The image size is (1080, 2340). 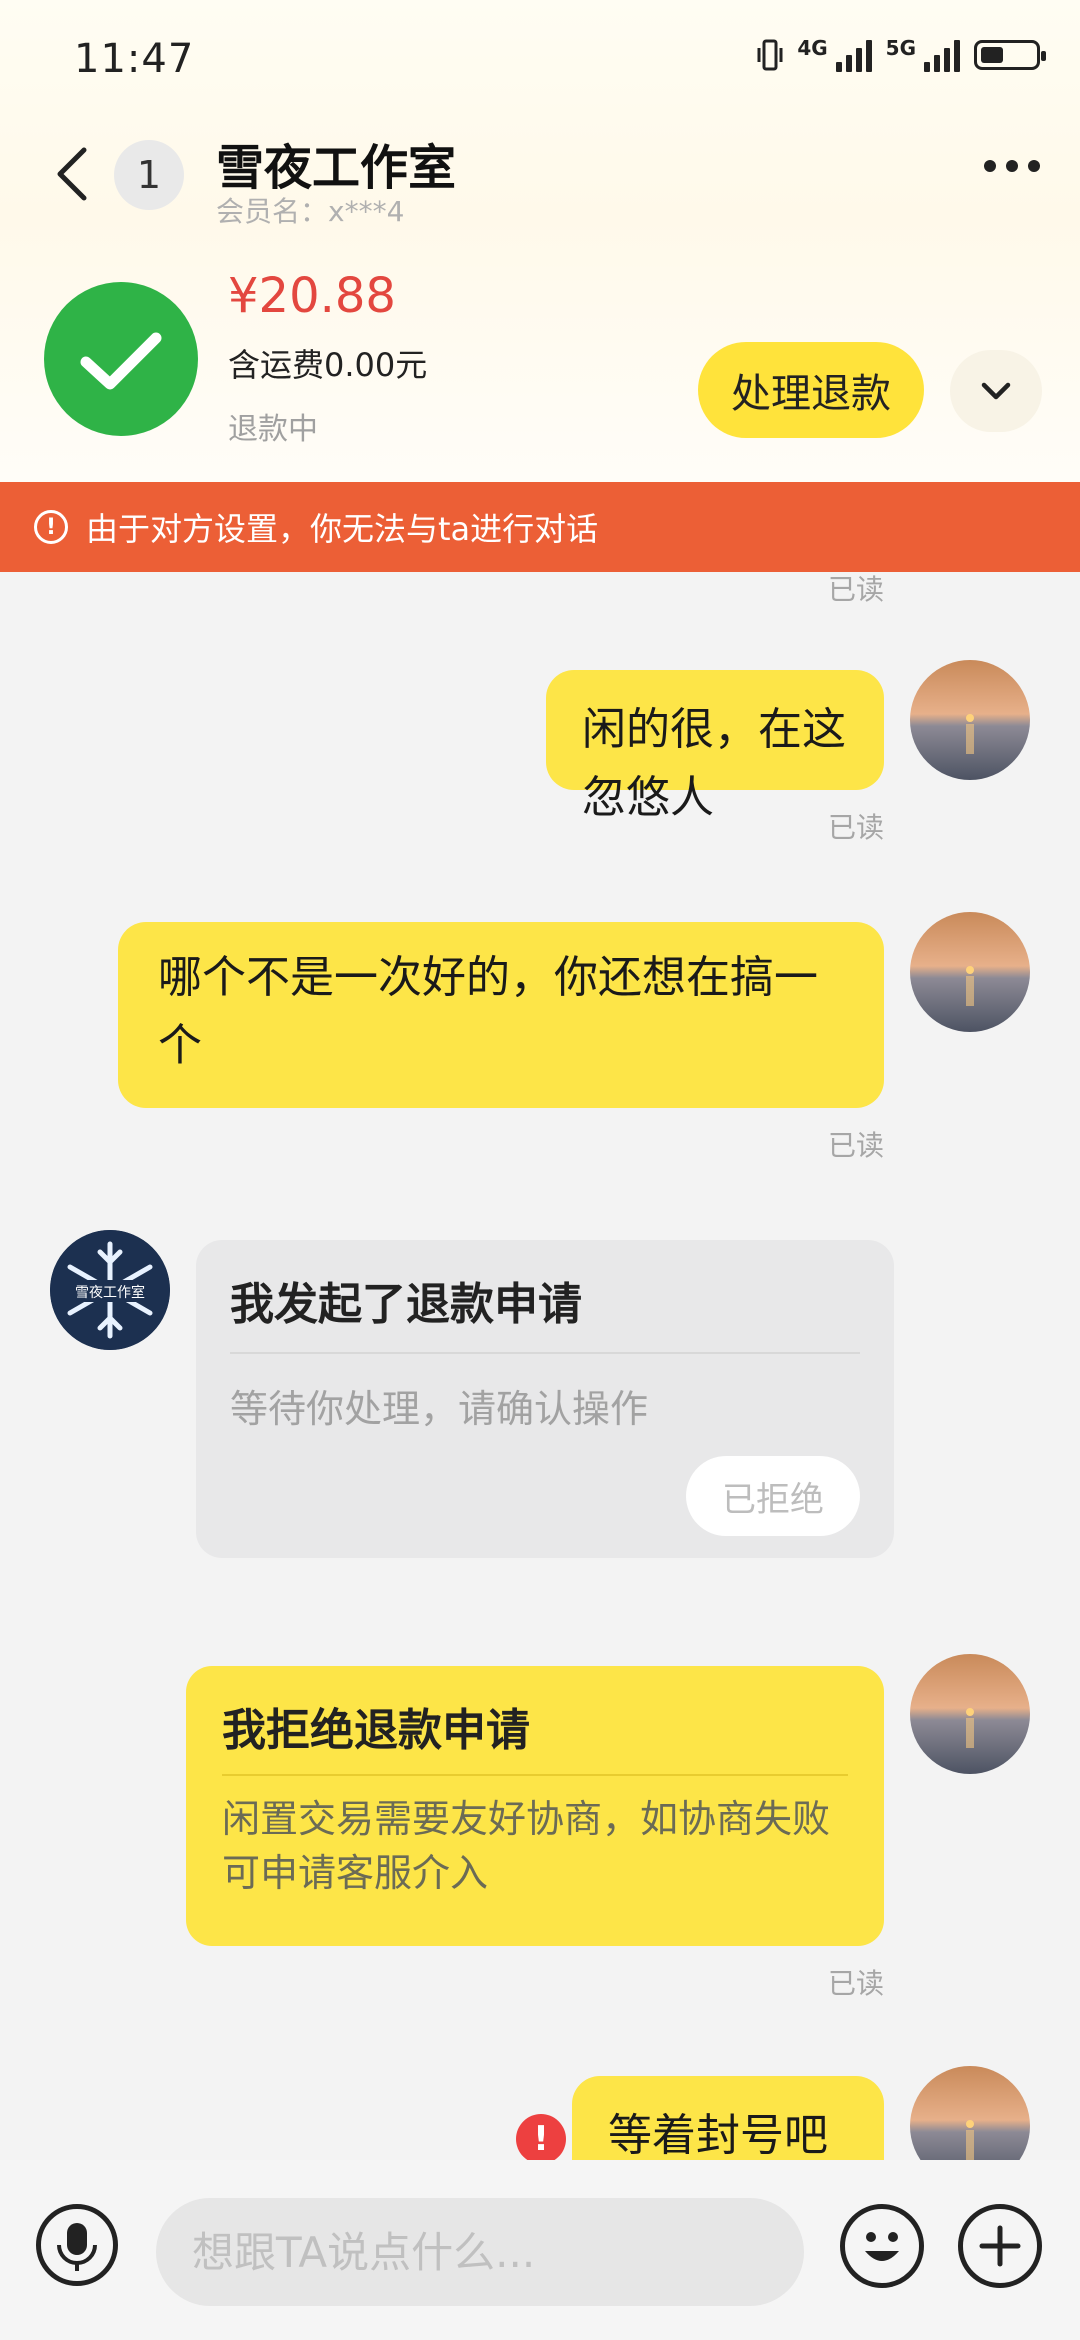 I want to click on emoji-button, so click(x=882, y=2246).